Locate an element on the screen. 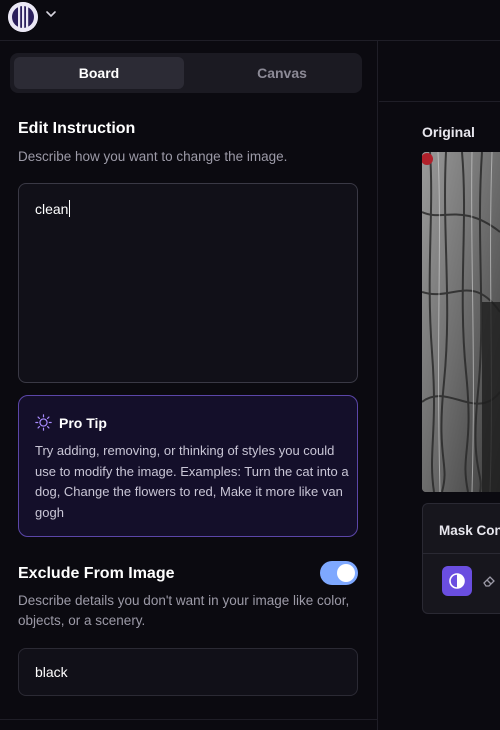 The height and width of the screenshot is (730, 500). edit-instruction-value: clean is located at coordinates (52, 209).